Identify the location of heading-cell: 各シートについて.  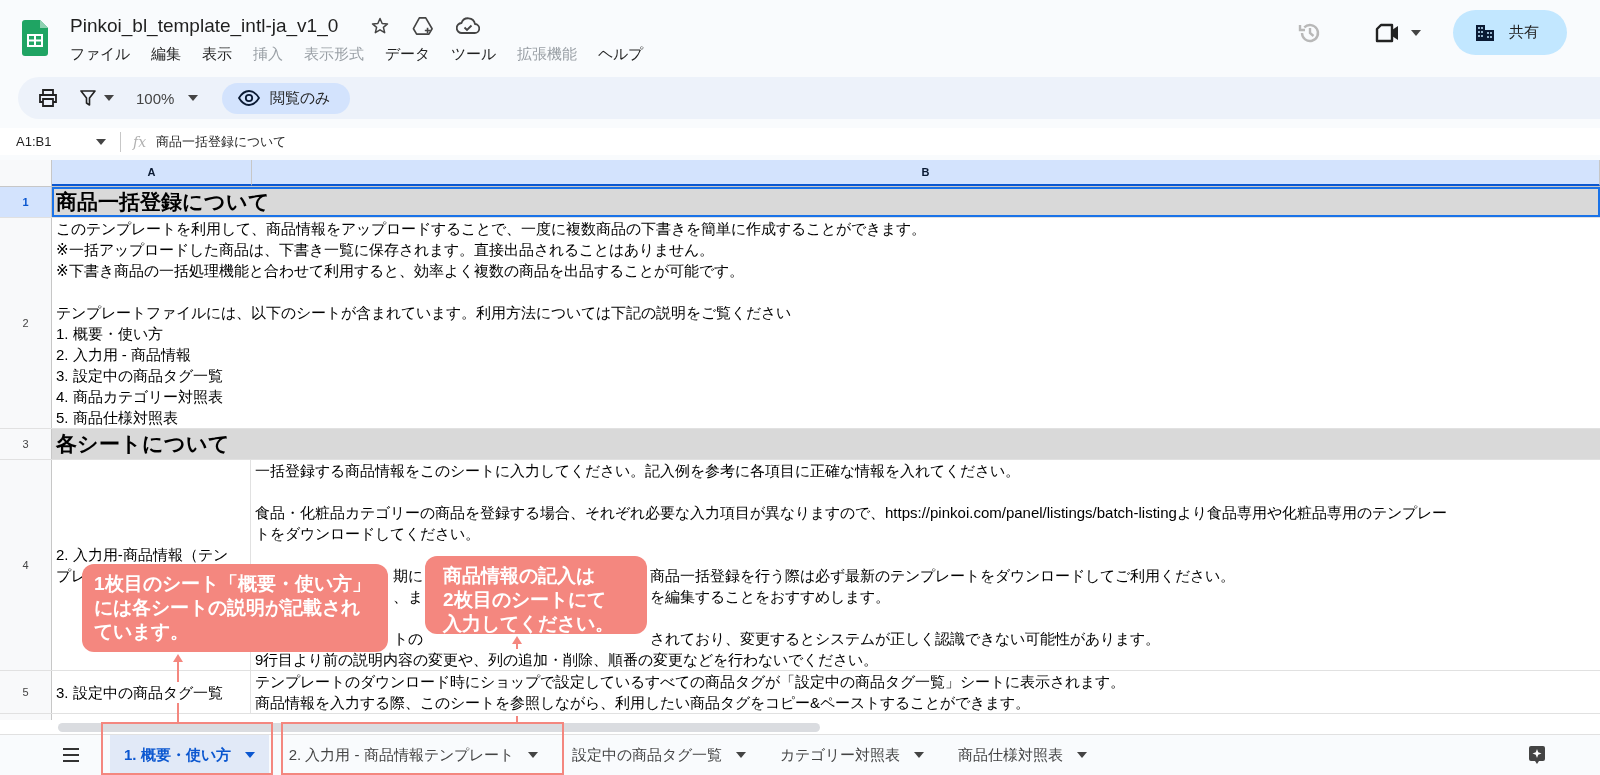
(826, 444).